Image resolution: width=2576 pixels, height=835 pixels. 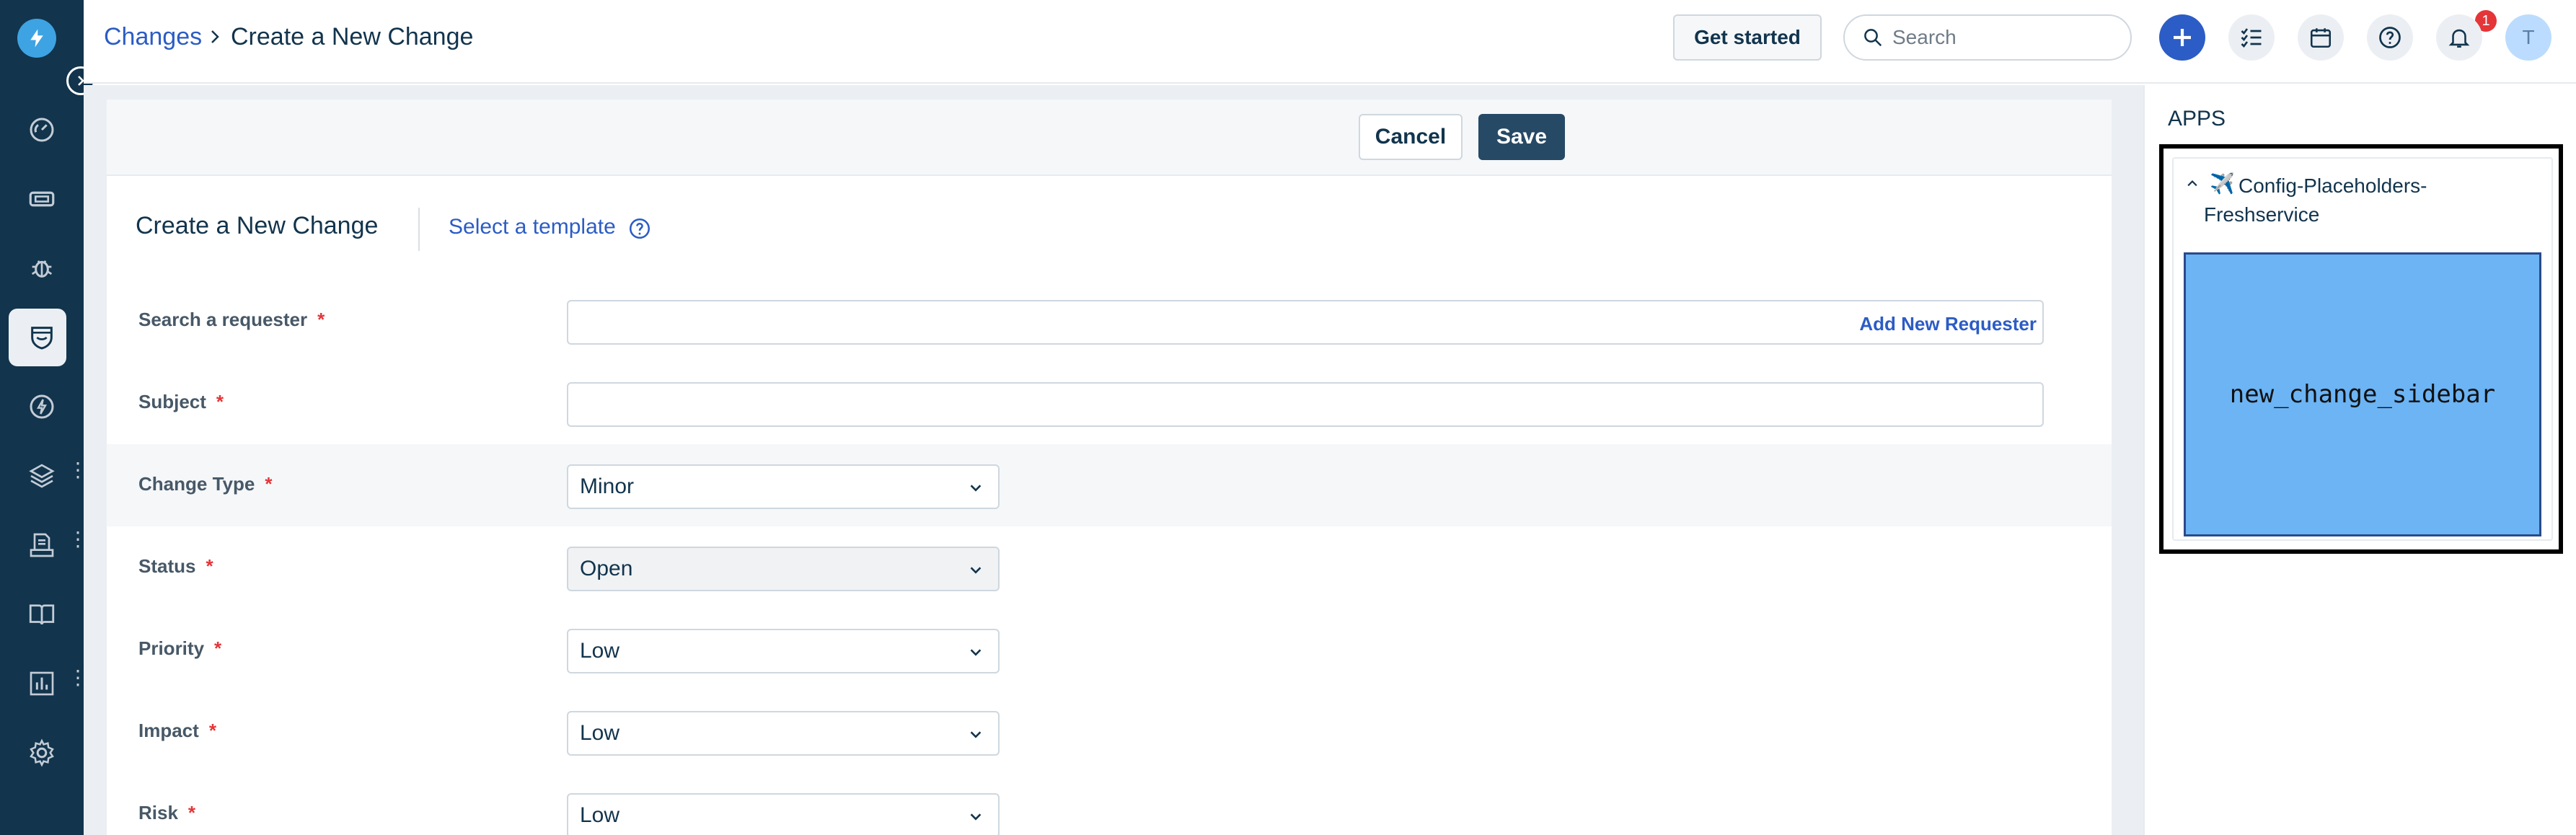 What do you see at coordinates (419, 229) in the screenshot?
I see `divider` at bounding box center [419, 229].